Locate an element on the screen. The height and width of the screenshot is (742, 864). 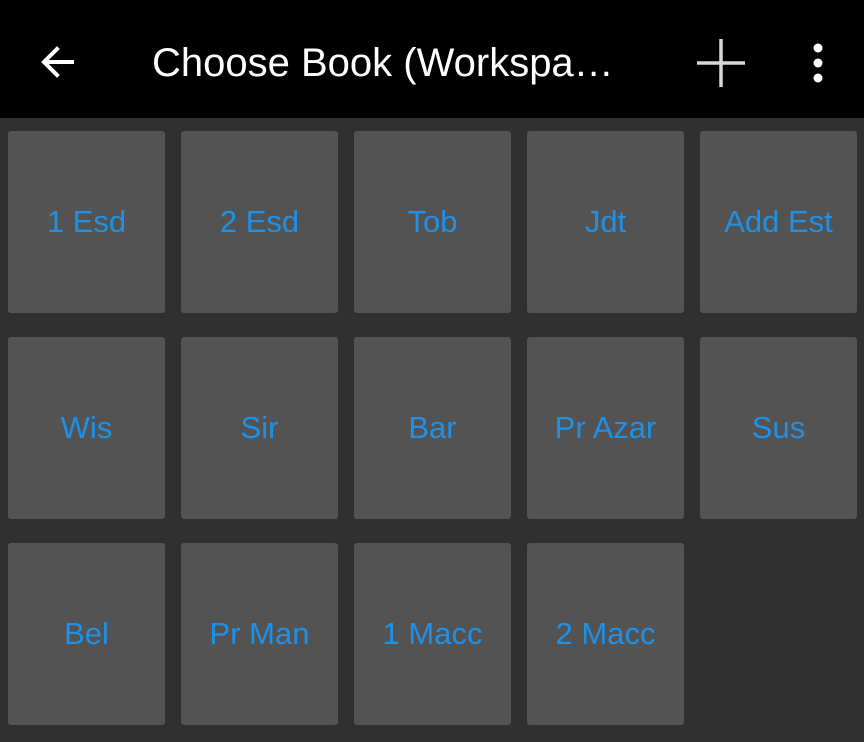
add-button is located at coordinates (721, 63).